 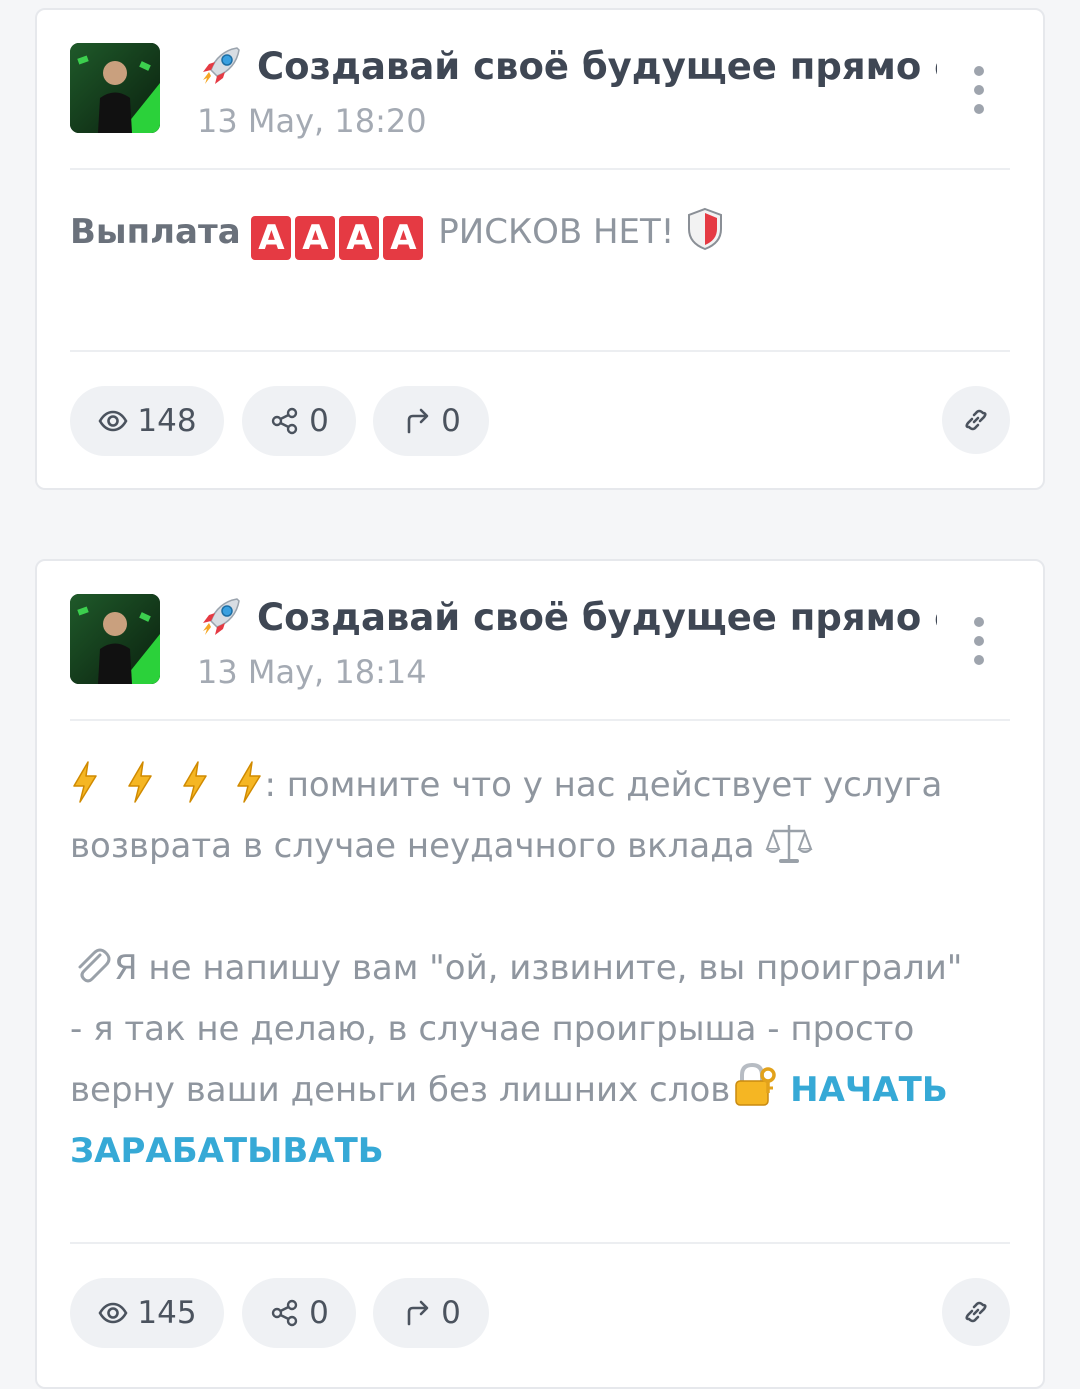 I want to click on views-count: 148, so click(x=167, y=421).